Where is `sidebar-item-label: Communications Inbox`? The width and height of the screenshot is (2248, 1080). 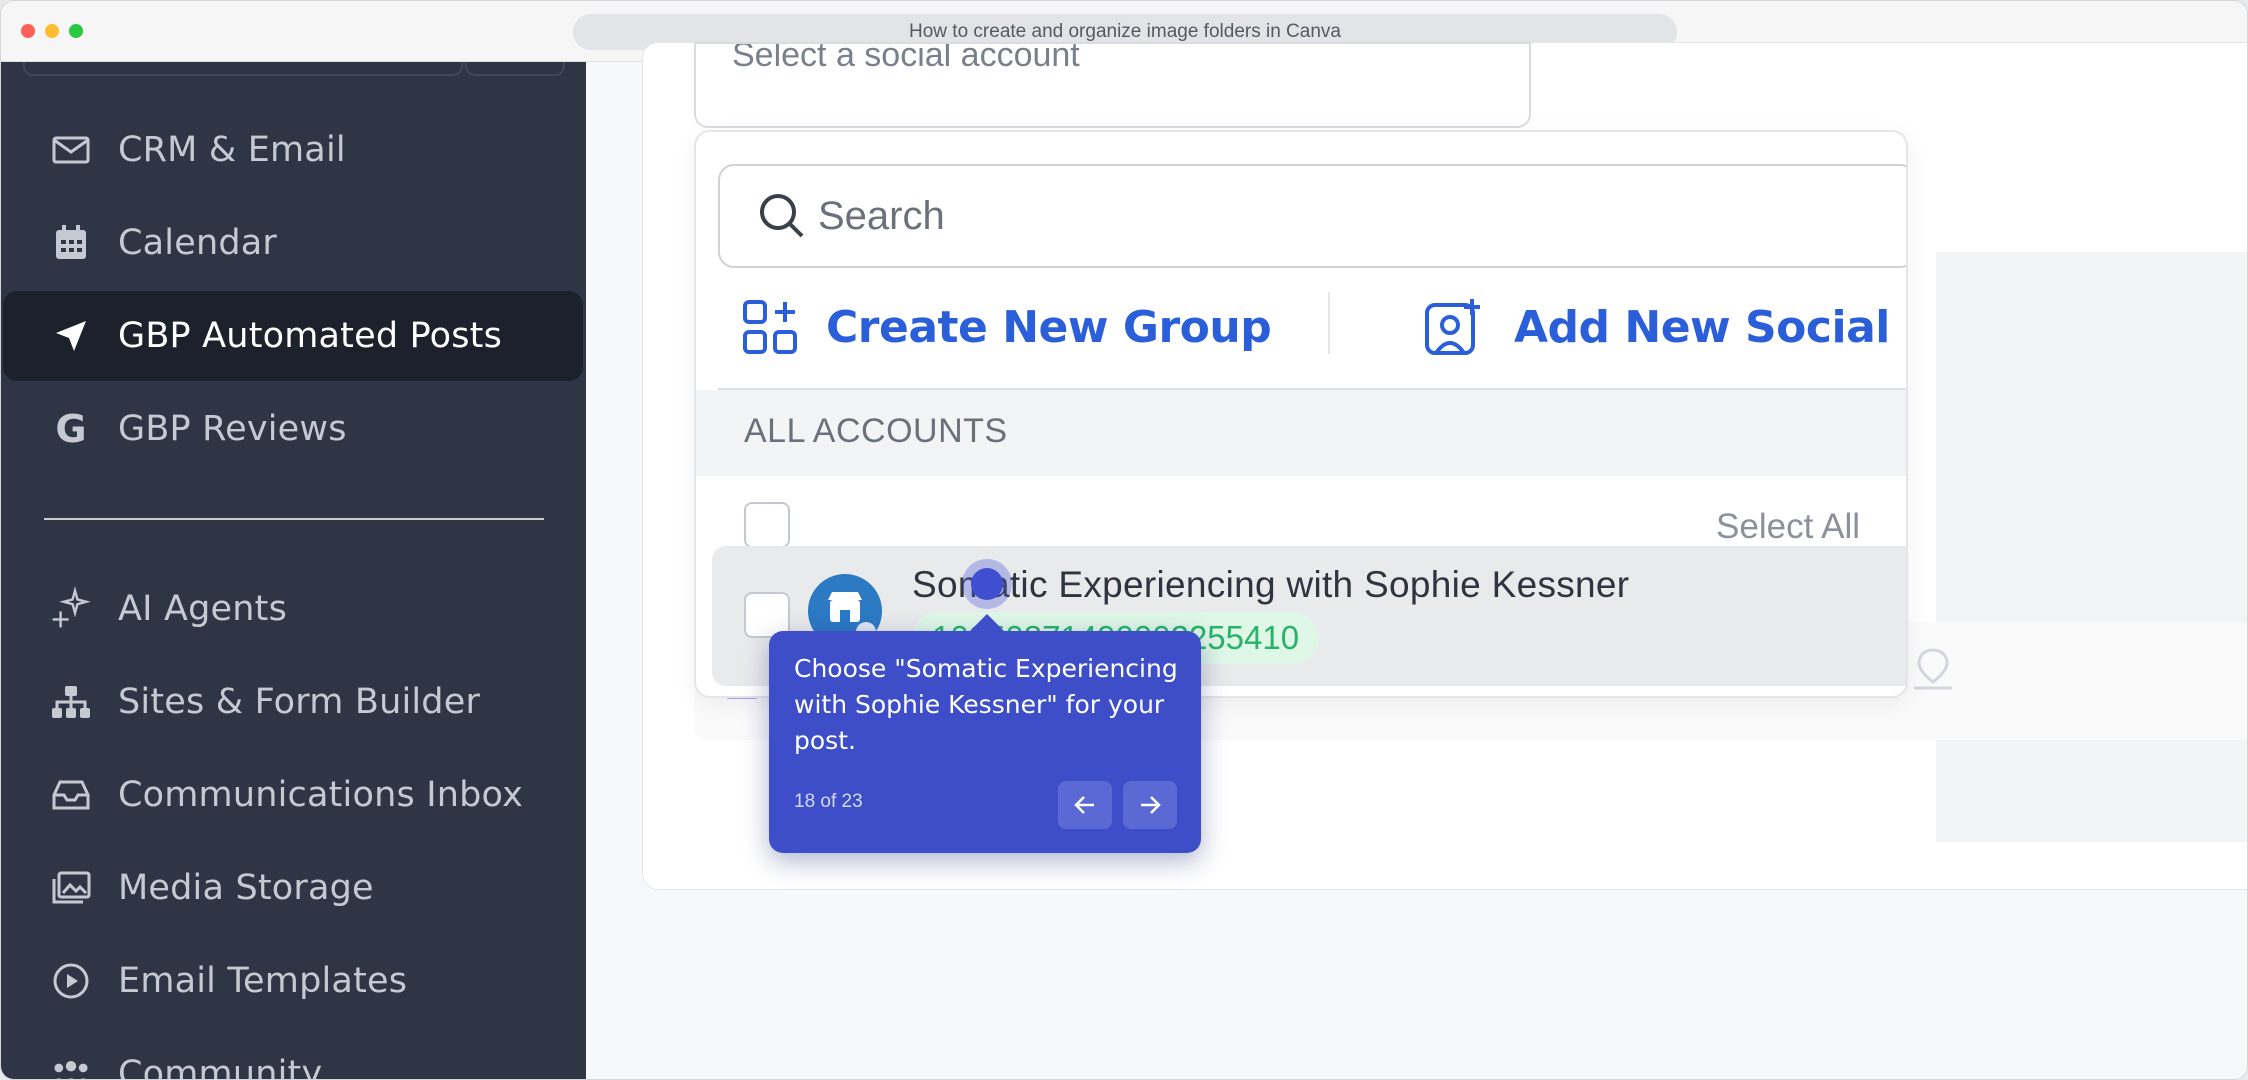
sidebar-item-label: Communications Inbox is located at coordinates (320, 795).